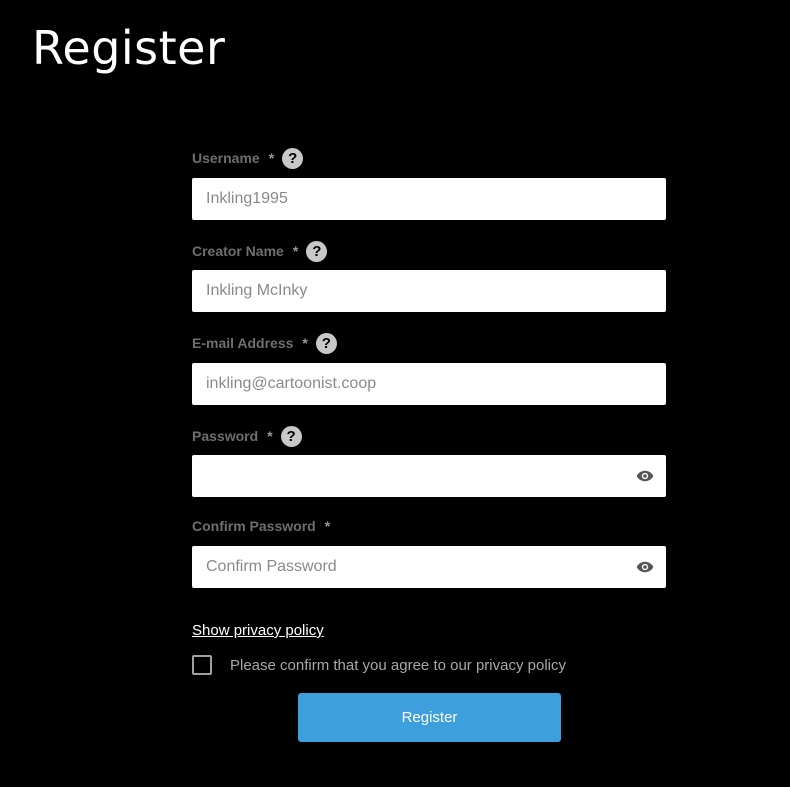 This screenshot has height=787, width=790. I want to click on confirm-password-label-row: Confirm Password *, so click(261, 526).